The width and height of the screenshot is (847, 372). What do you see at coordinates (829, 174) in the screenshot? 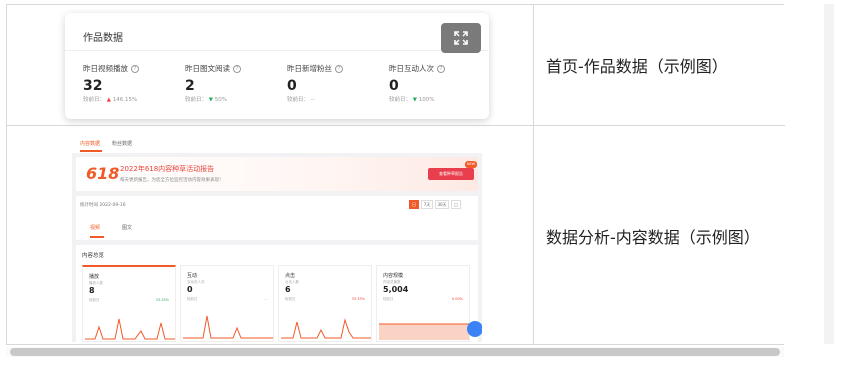
I see `vertical-scrollbar` at bounding box center [829, 174].